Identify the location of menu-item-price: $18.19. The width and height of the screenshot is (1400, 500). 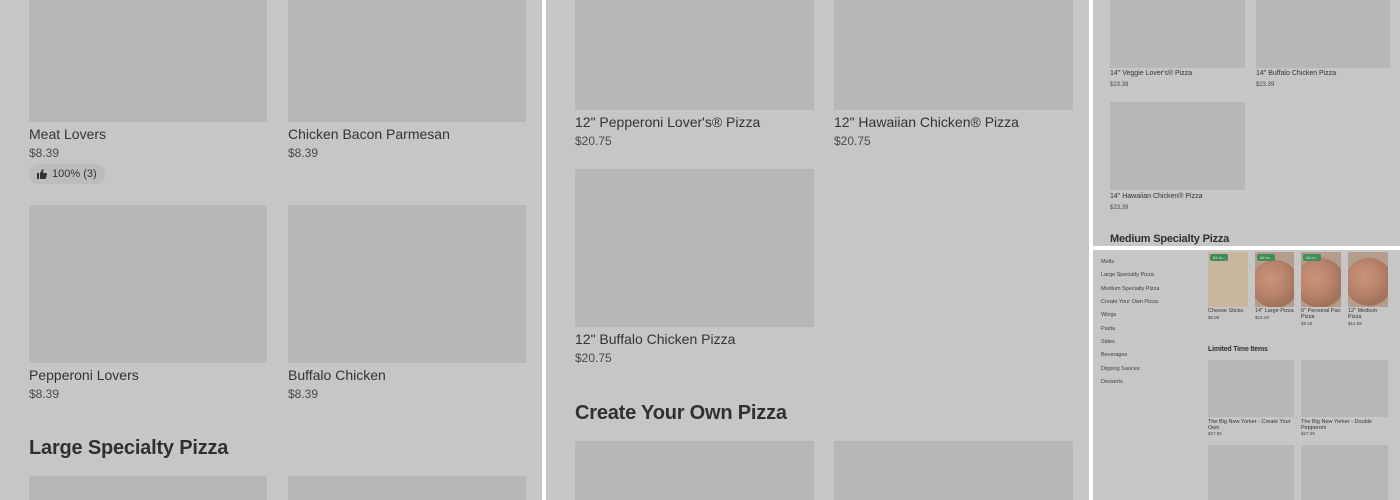
(1262, 317).